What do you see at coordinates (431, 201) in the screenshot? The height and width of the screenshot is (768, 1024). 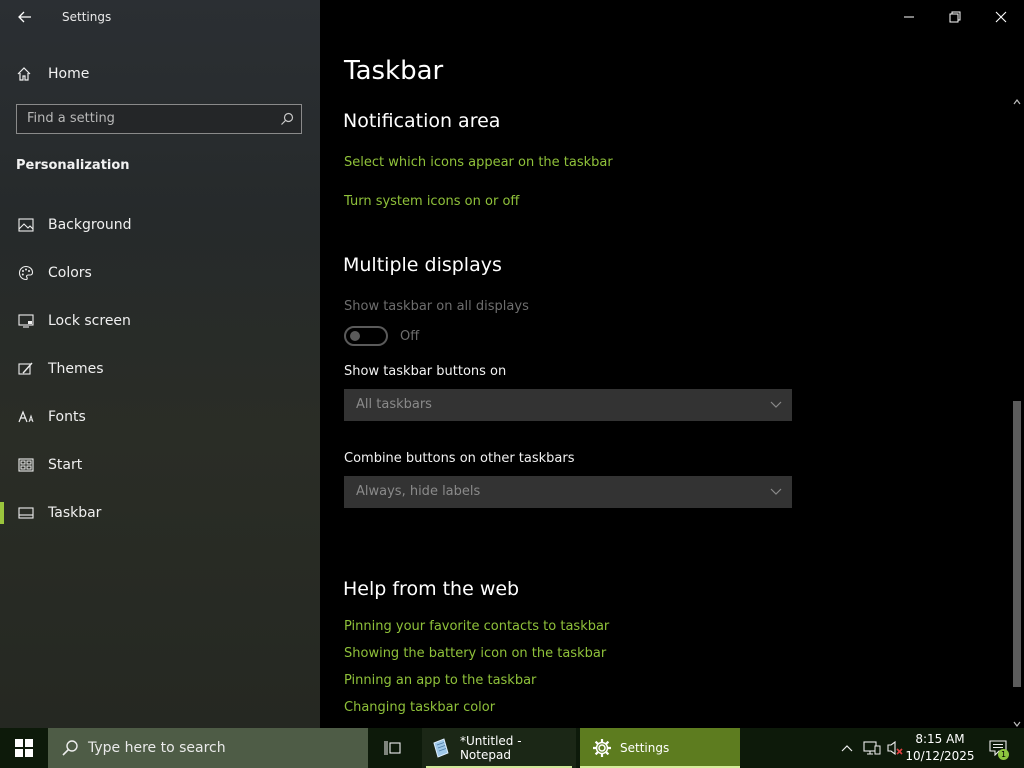 I see `system-icons-link: Turn system icons on or off` at bounding box center [431, 201].